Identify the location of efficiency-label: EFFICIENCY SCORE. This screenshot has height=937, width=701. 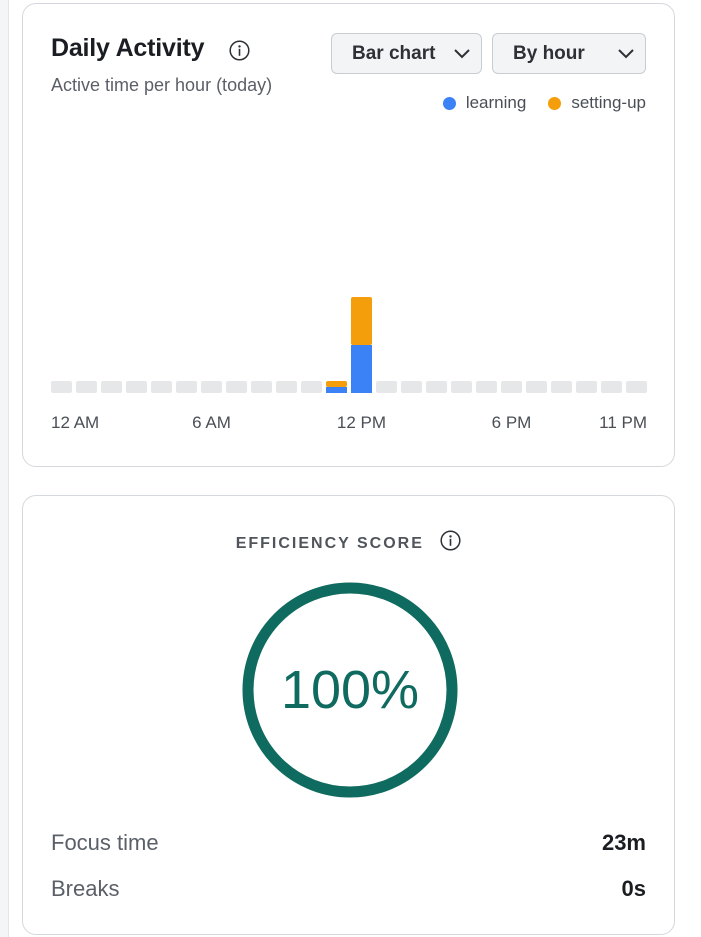
(329, 543).